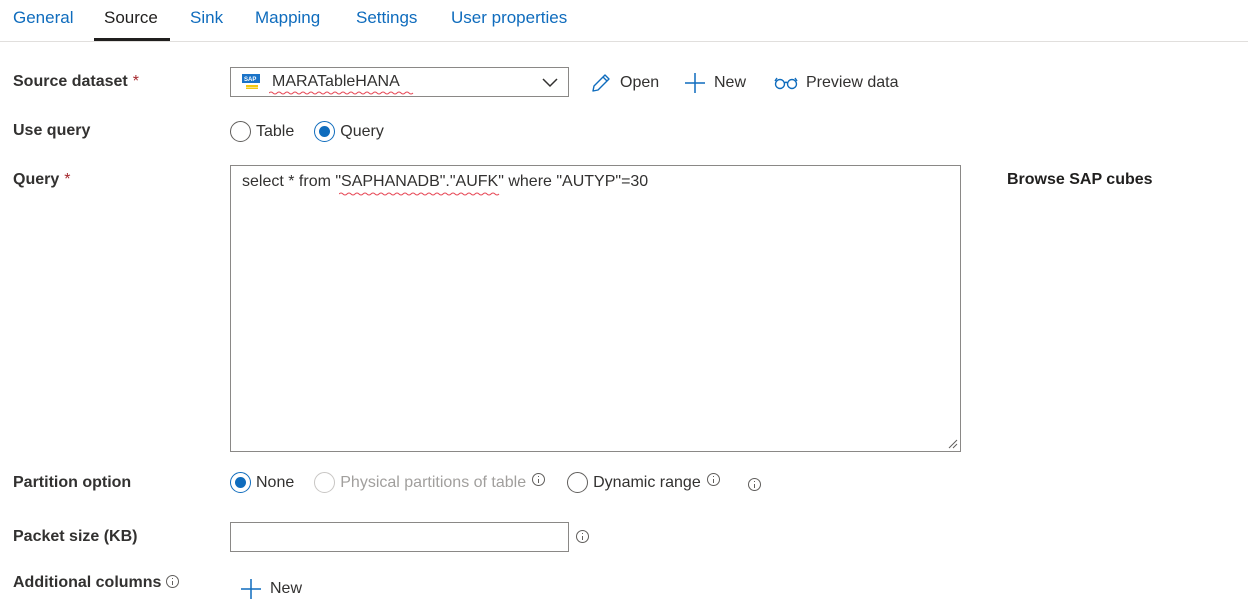  What do you see at coordinates (578, 482) in the screenshot?
I see `partition-dynamic-radio` at bounding box center [578, 482].